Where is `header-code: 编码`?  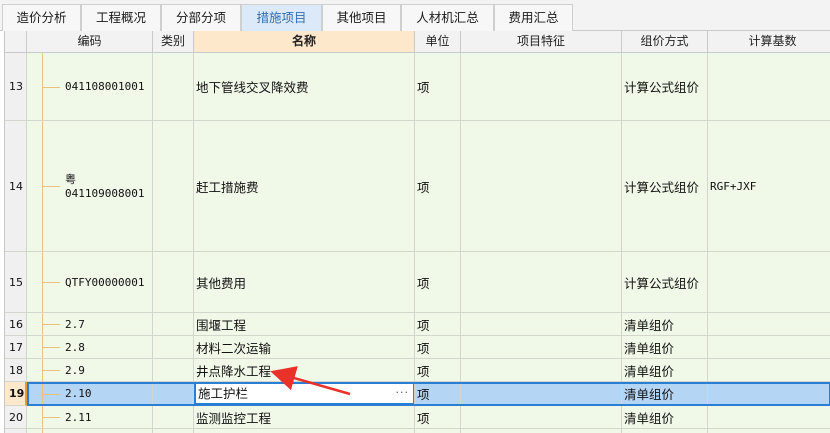
header-code: 编码 is located at coordinates (90, 42).